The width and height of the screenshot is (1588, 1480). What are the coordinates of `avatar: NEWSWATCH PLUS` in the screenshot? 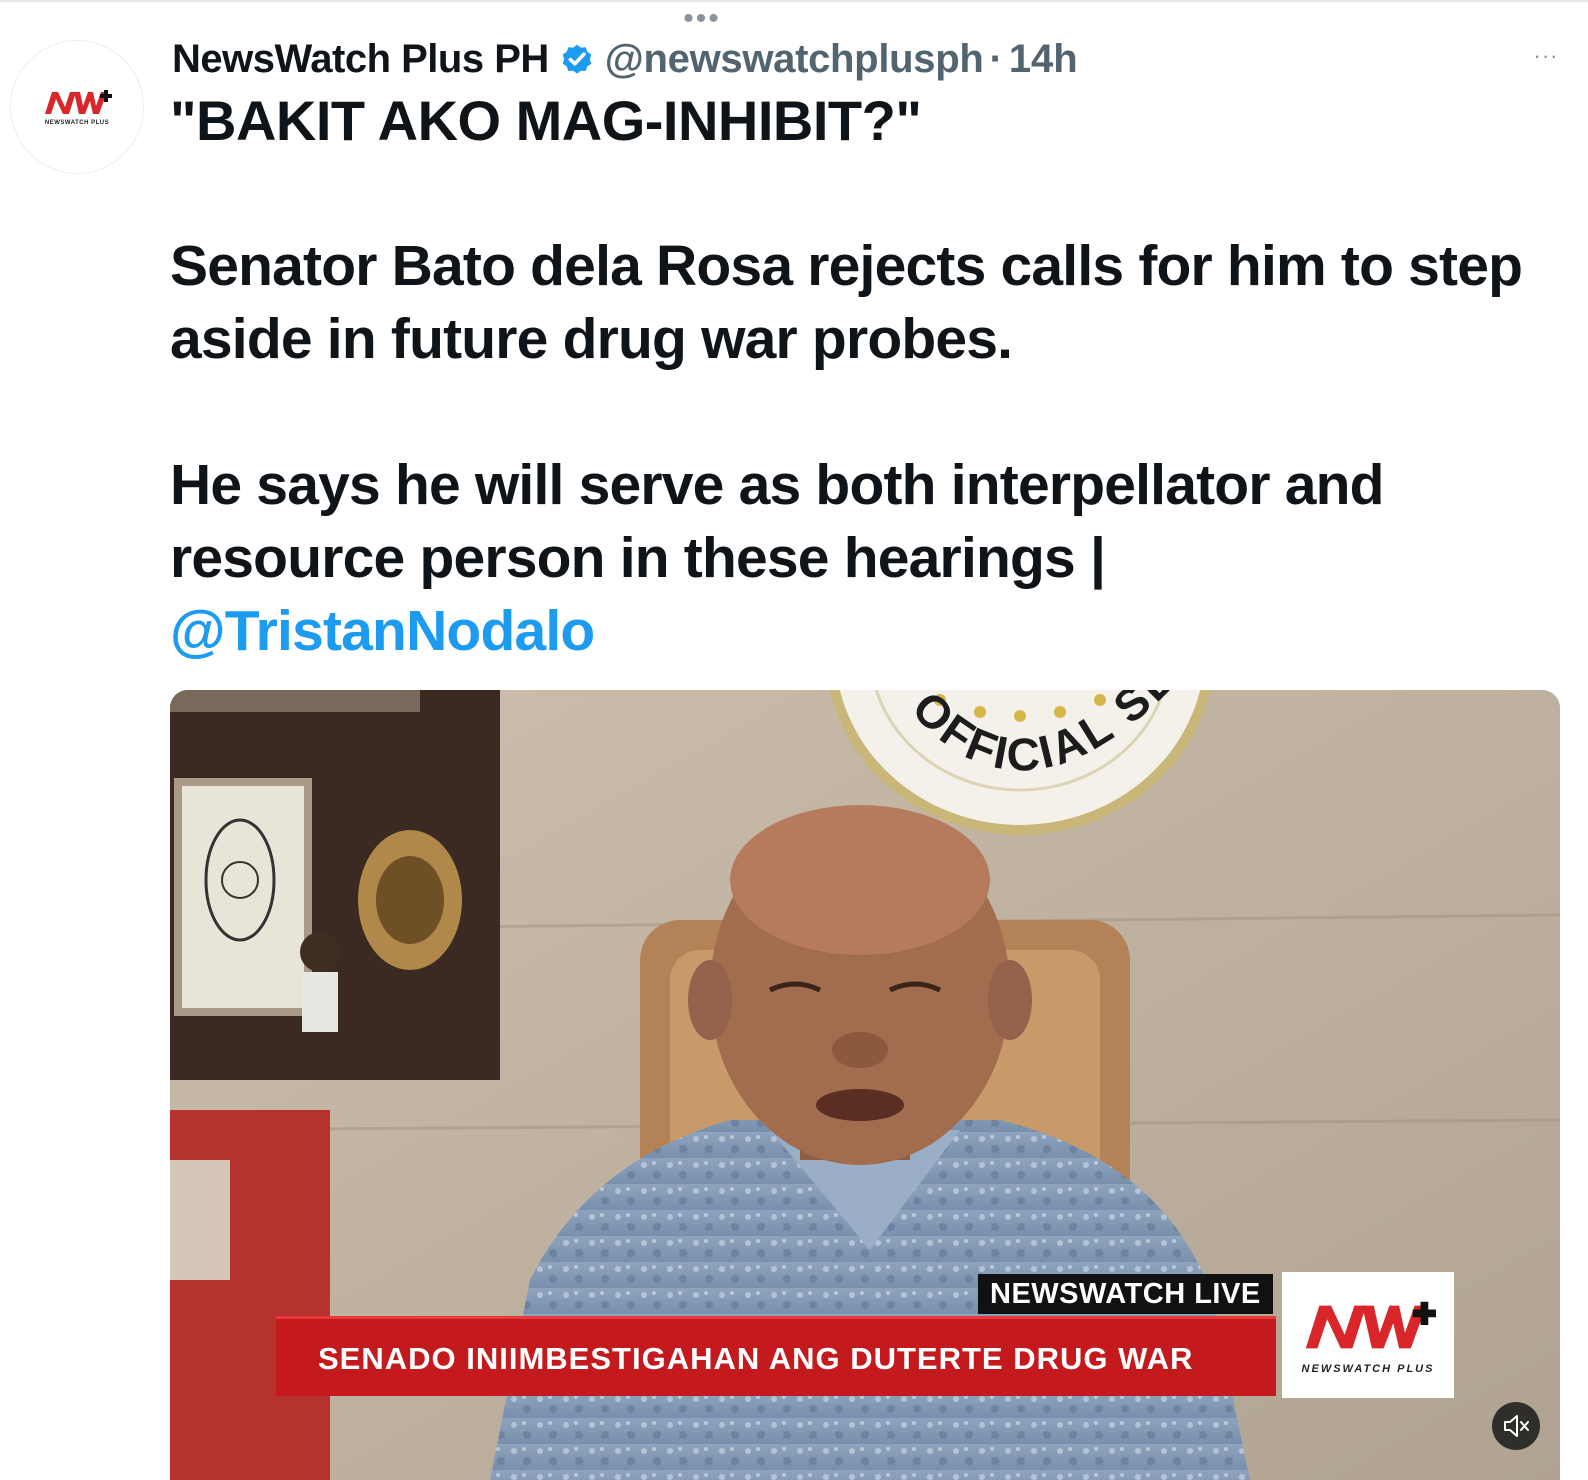 It's located at (77, 107).